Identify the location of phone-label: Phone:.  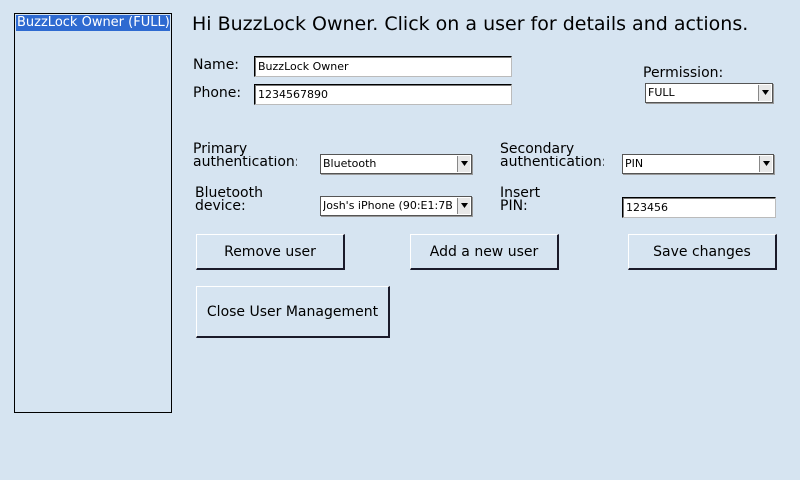
(217, 93).